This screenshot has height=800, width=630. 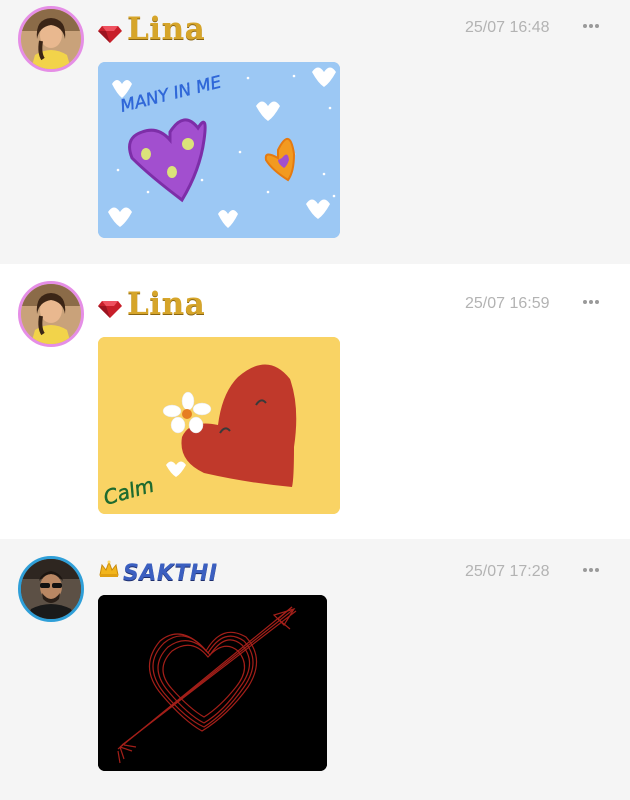 I want to click on drawing-image: Calm, so click(x=219, y=425).